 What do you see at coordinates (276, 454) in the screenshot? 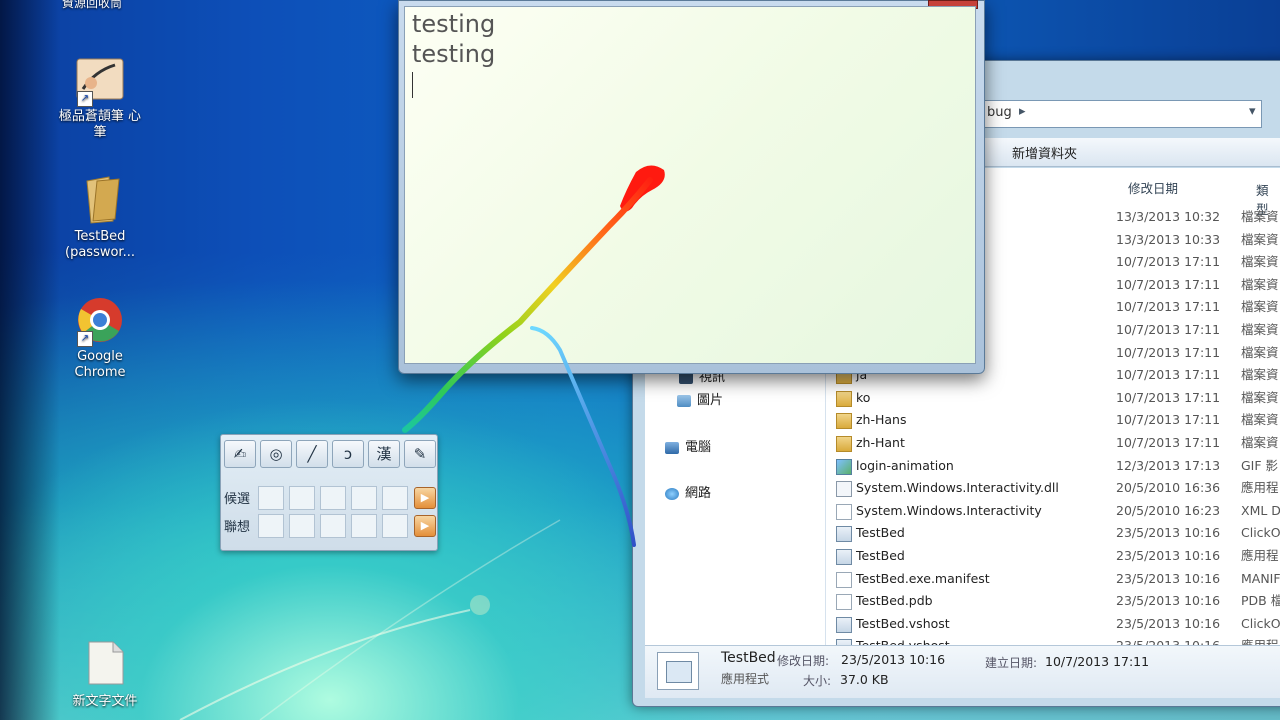
I see `eraser-icon: ◎` at bounding box center [276, 454].